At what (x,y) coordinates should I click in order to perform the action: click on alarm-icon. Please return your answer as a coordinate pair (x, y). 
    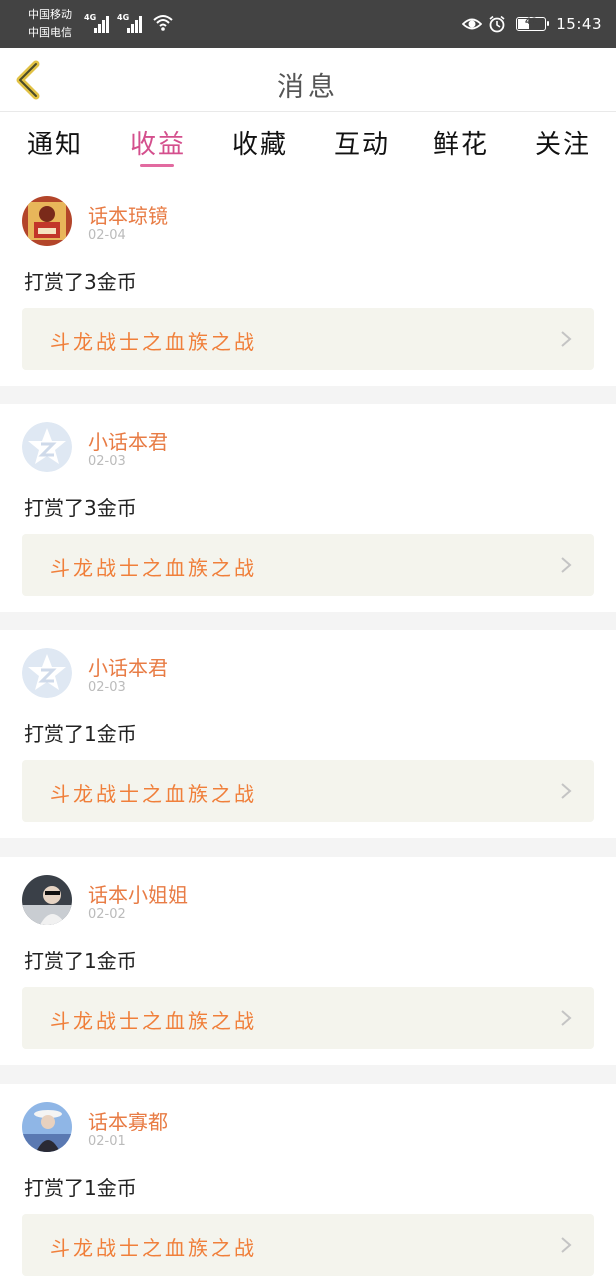
    Looking at the image, I should click on (497, 24).